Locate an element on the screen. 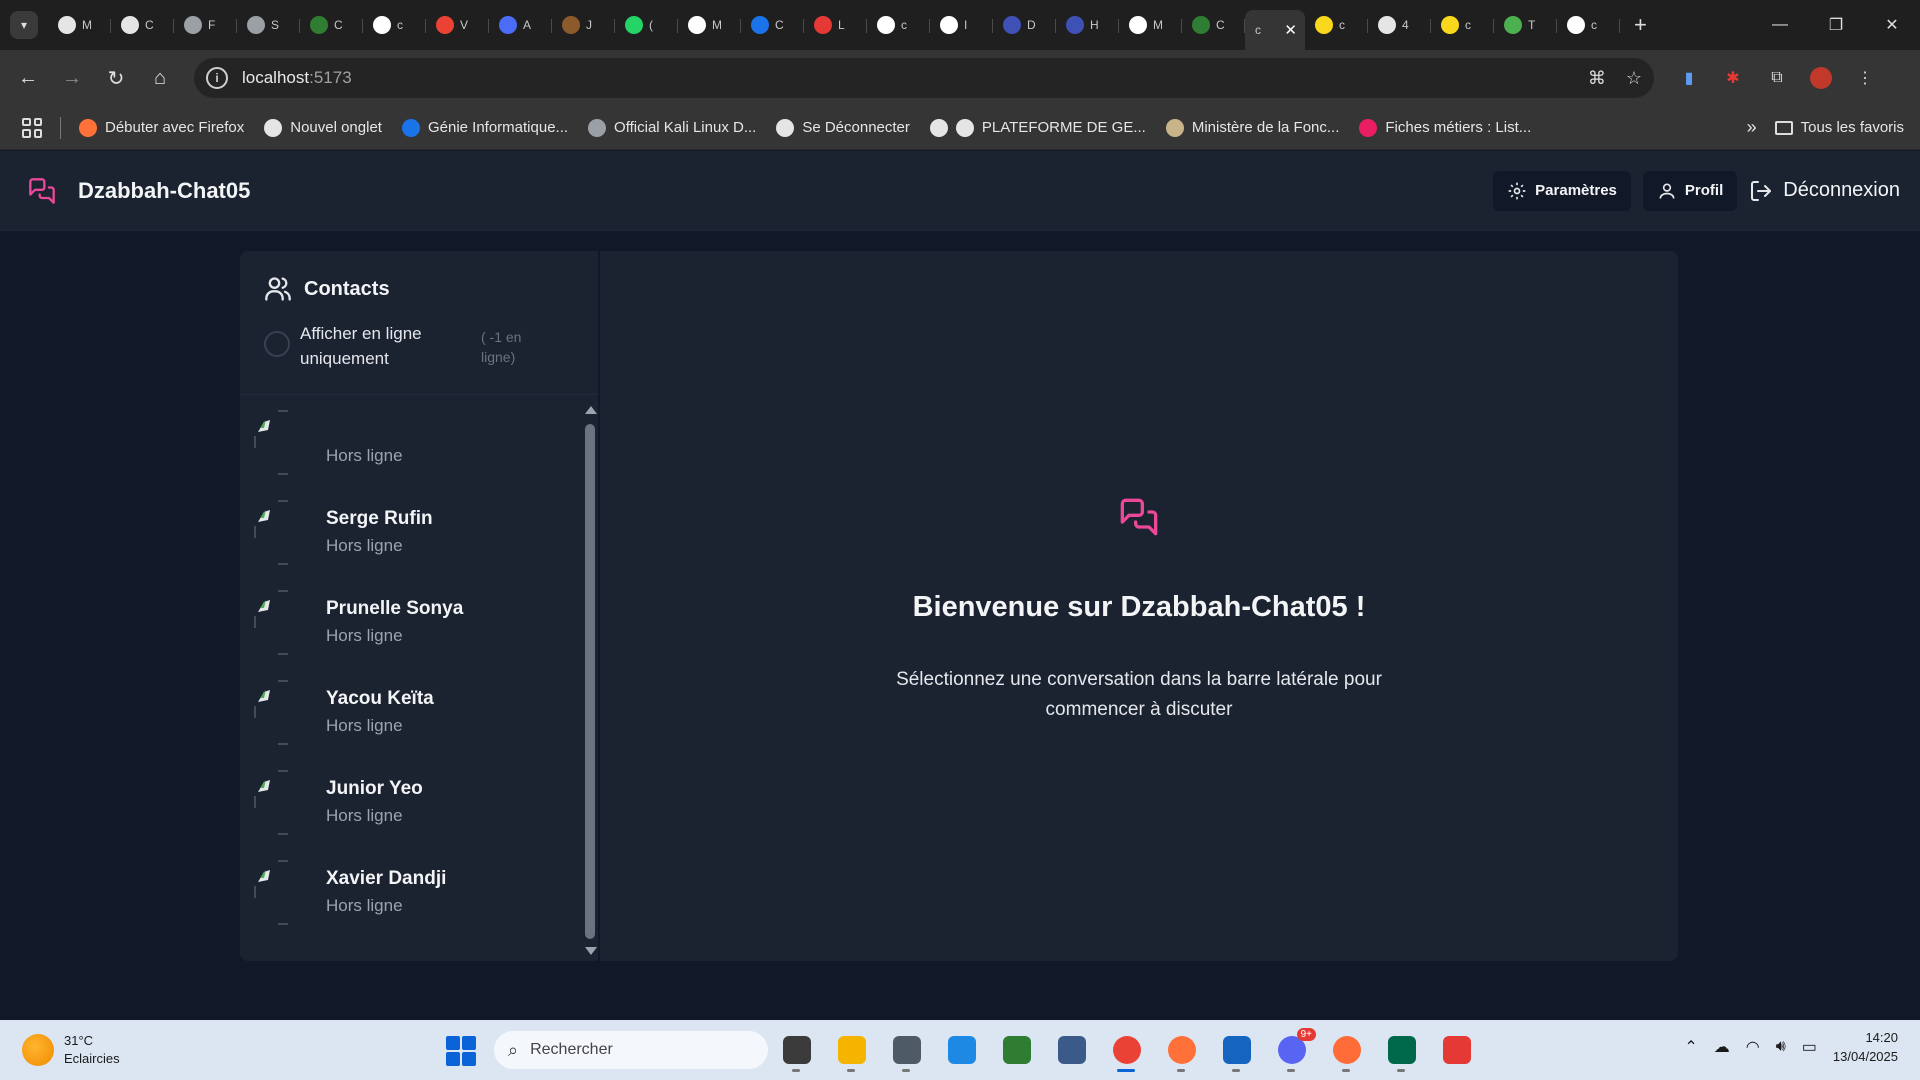  taskbar-app-file-explorer is located at coordinates (851, 1051).